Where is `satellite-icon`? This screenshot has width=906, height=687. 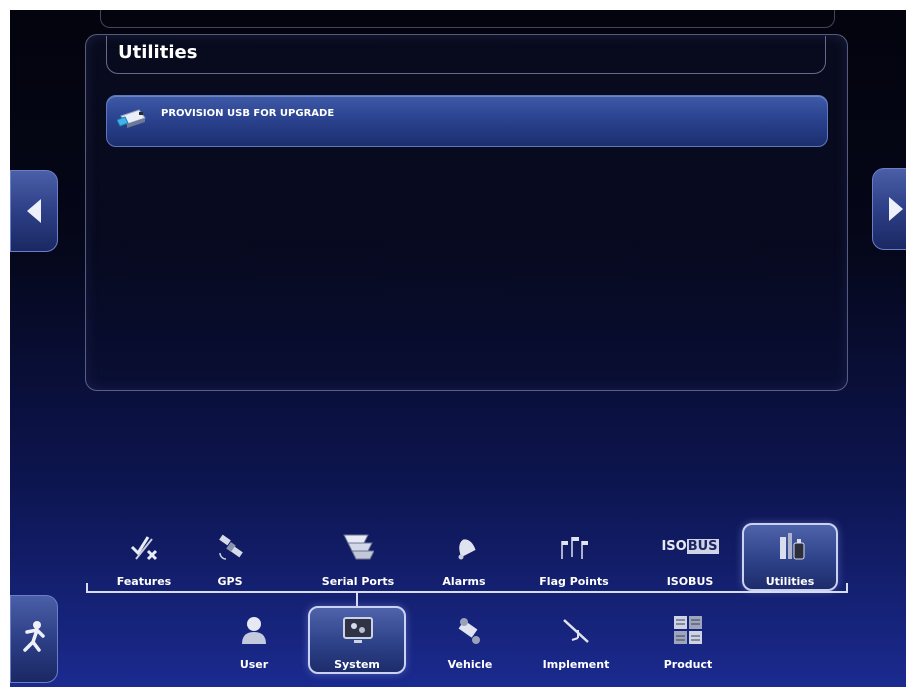
satellite-icon is located at coordinates (231, 547).